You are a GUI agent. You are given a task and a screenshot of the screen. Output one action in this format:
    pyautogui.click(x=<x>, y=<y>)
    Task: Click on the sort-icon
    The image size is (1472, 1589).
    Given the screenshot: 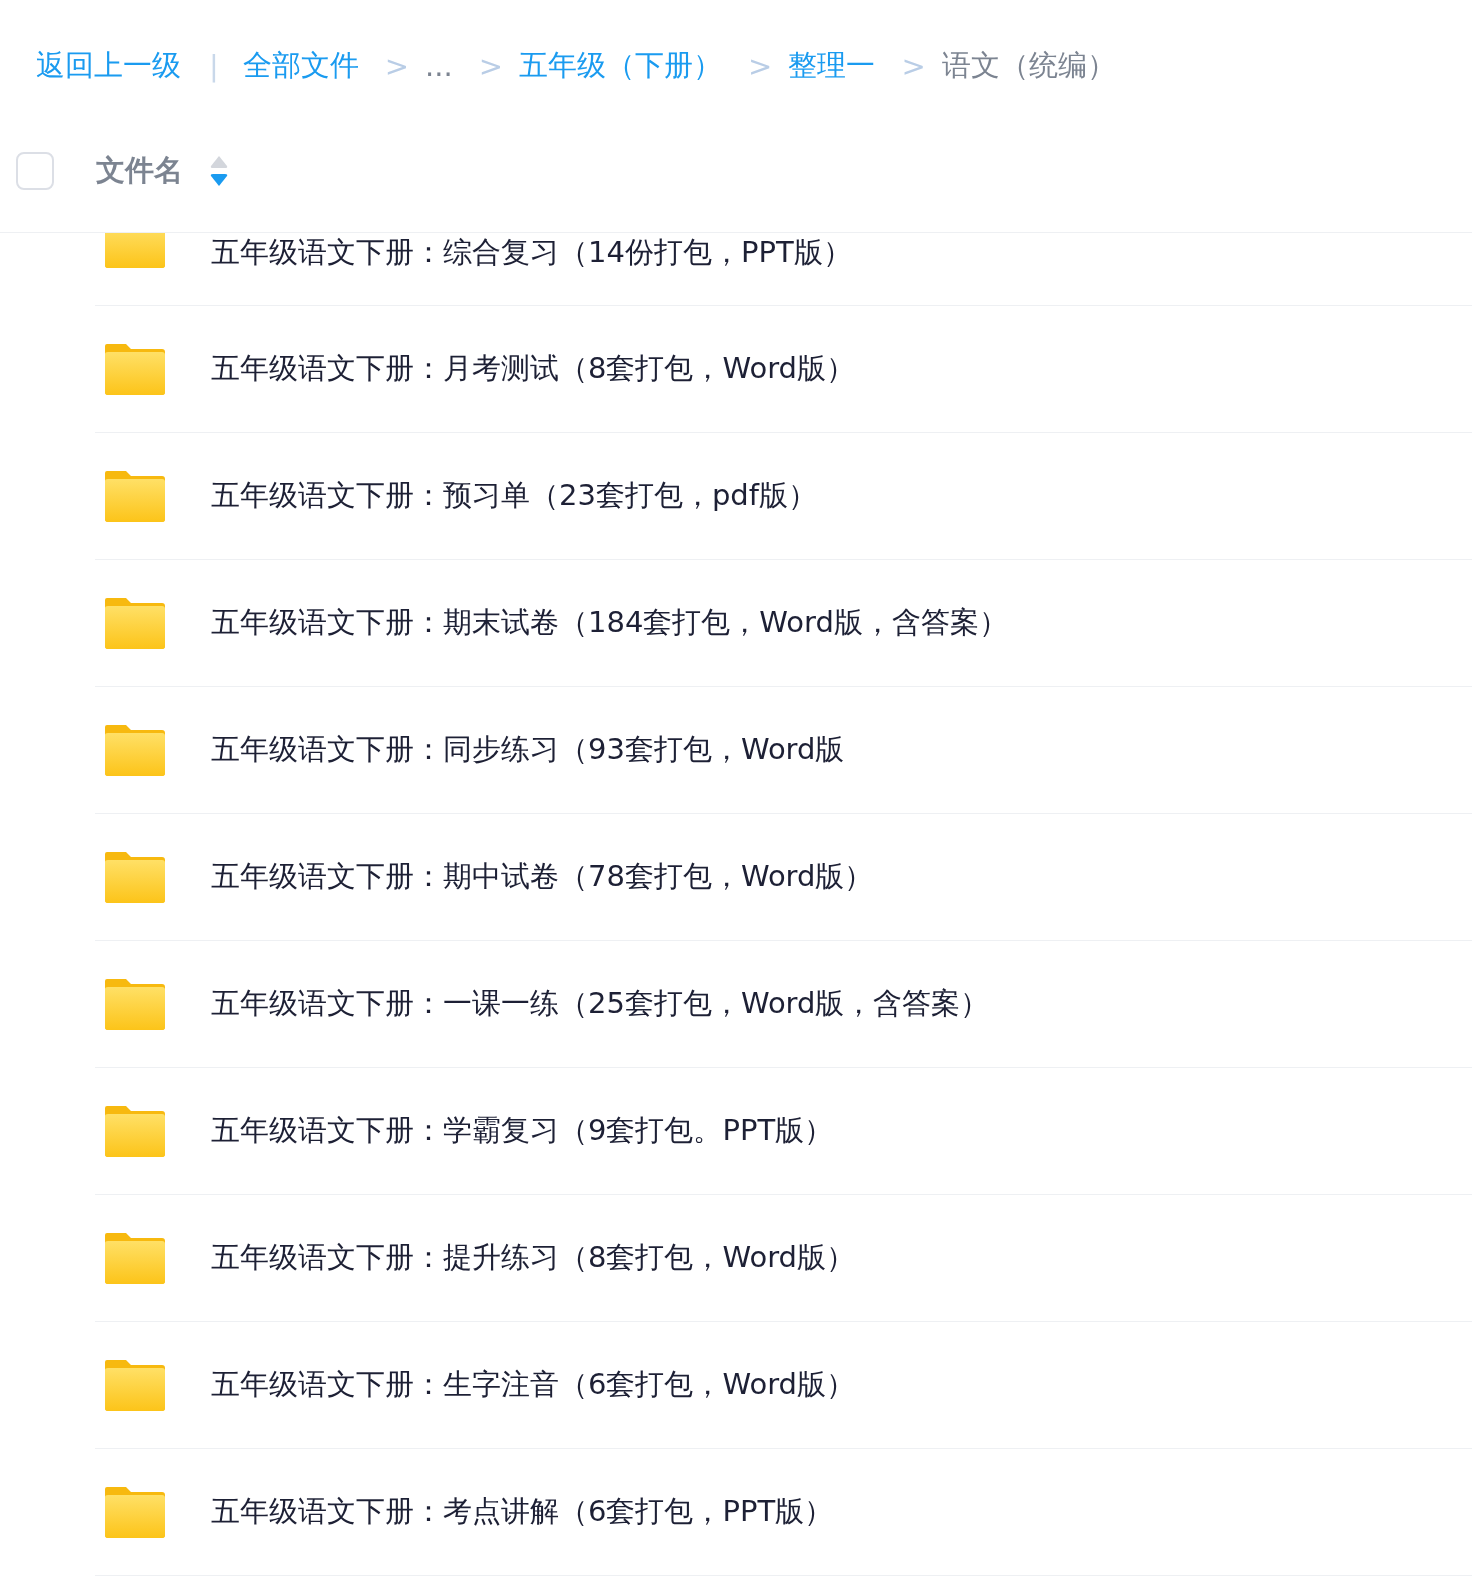 What is the action you would take?
    pyautogui.click(x=219, y=171)
    